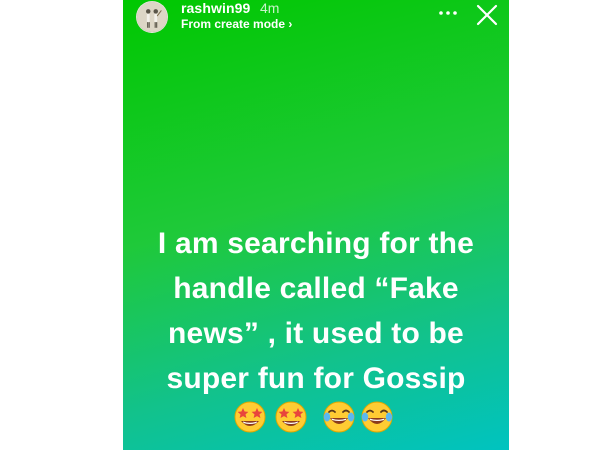  What do you see at coordinates (270, 8) in the screenshot?
I see `timestamp: 4m` at bounding box center [270, 8].